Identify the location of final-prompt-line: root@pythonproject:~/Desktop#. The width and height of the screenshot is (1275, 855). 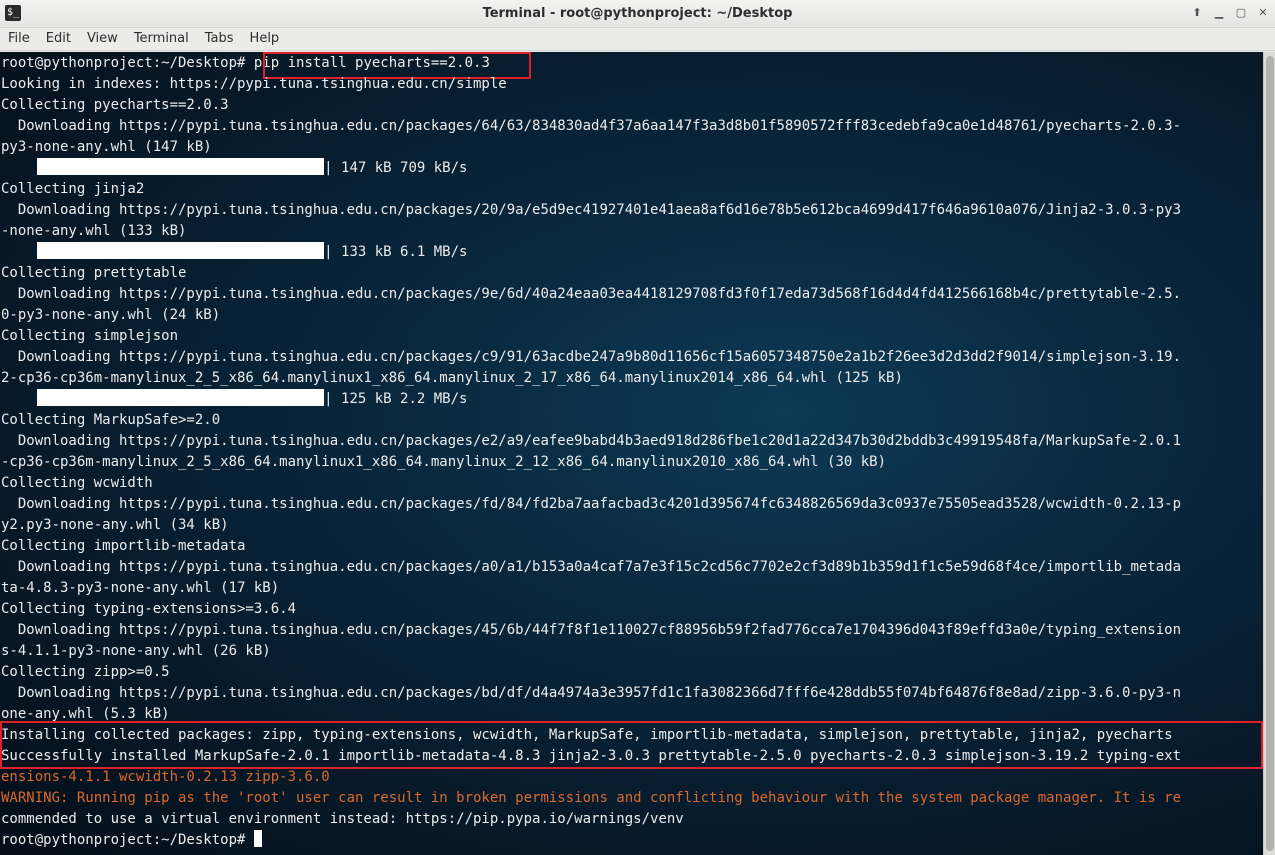
(131, 840).